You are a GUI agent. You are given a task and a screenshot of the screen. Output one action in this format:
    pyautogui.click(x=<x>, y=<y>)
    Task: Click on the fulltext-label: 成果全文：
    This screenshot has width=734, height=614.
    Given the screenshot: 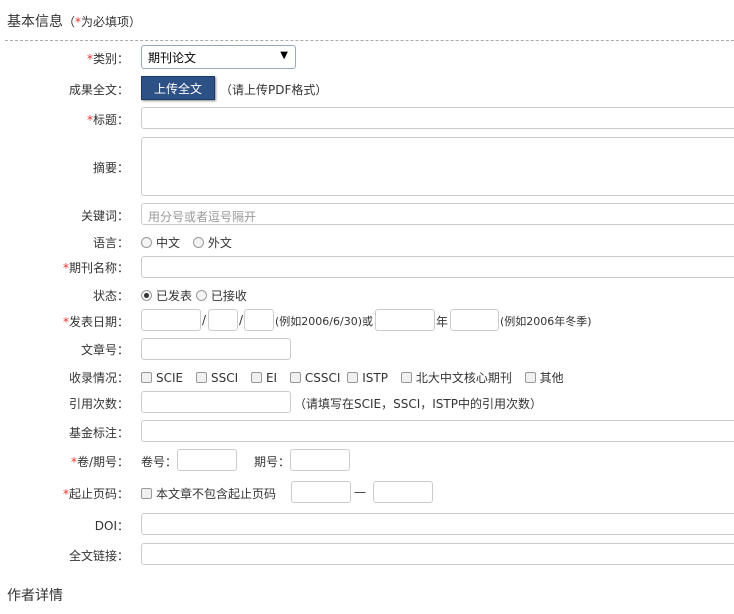 What is the action you would take?
    pyautogui.click(x=98, y=90)
    